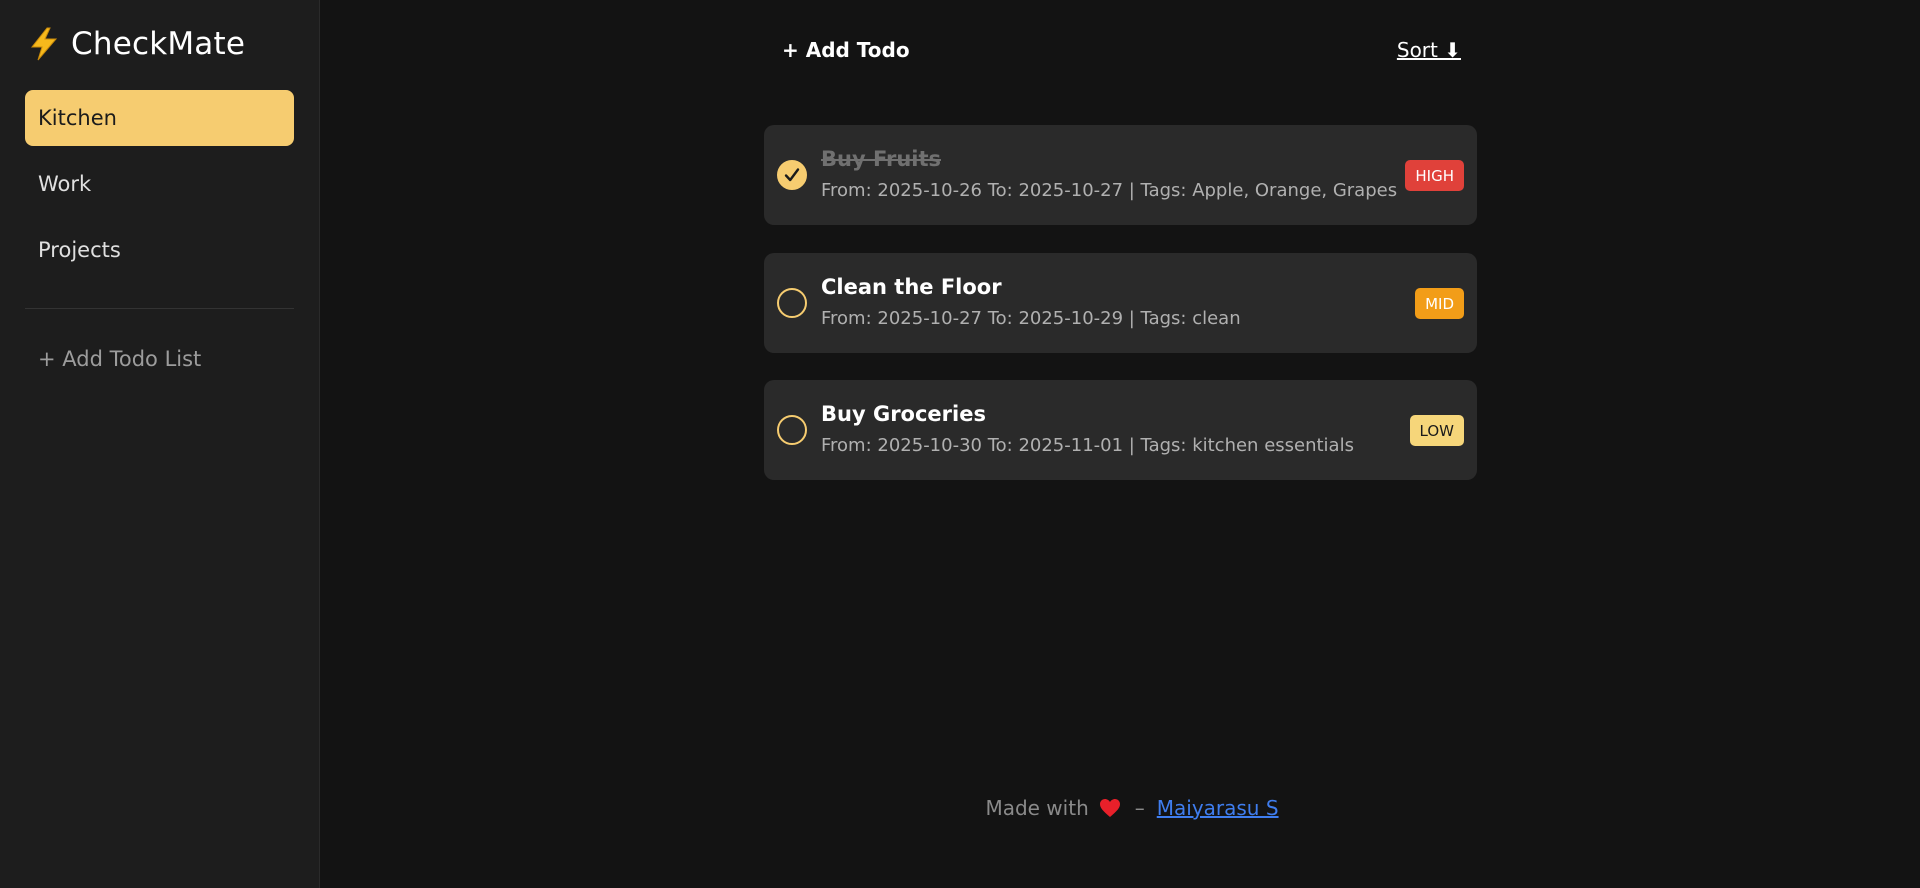  What do you see at coordinates (77, 118) in the screenshot?
I see `sidebar-item-label: Kitchen` at bounding box center [77, 118].